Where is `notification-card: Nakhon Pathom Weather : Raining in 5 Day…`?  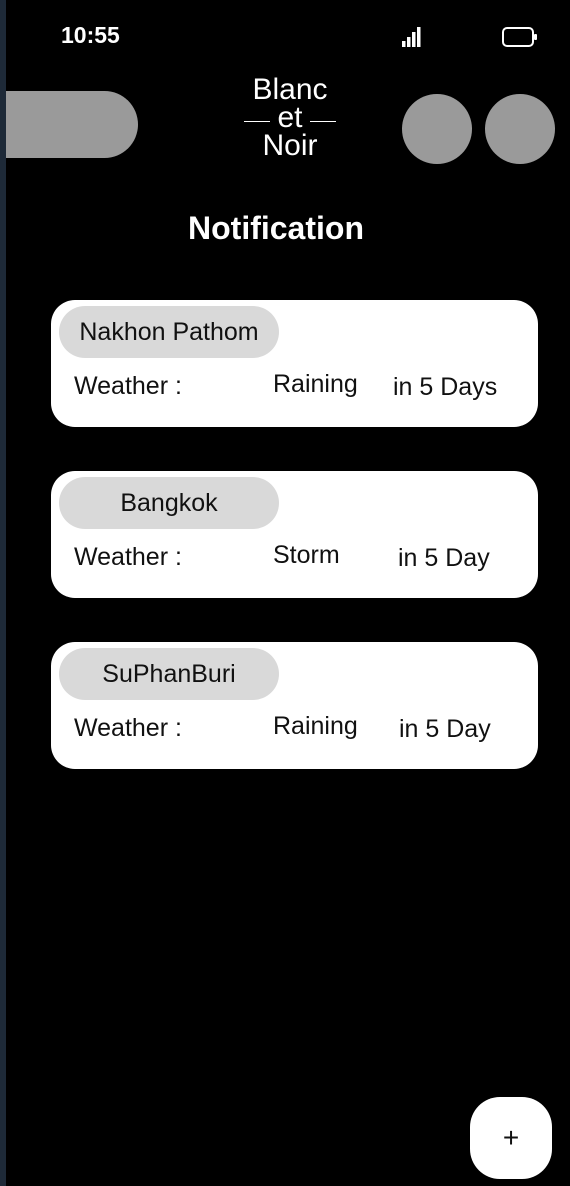
notification-card: Nakhon Pathom Weather : Raining in 5 Day… is located at coordinates (294, 363).